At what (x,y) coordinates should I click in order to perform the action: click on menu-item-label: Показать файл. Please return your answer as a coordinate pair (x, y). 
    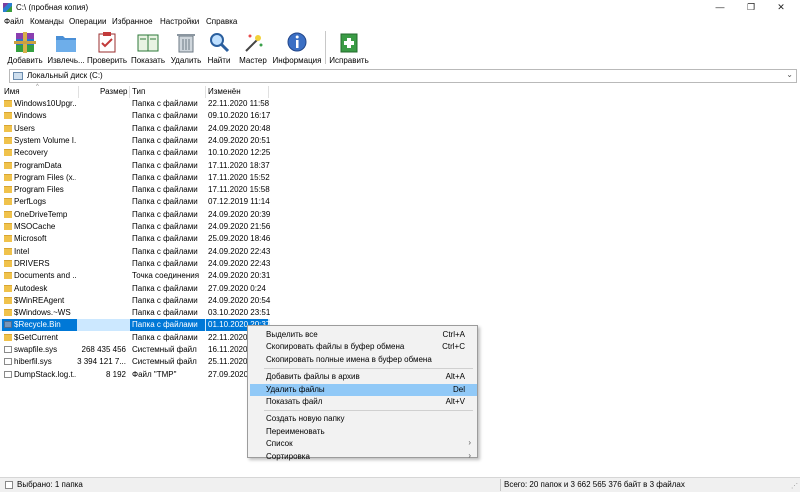
    Looking at the image, I should click on (294, 401).